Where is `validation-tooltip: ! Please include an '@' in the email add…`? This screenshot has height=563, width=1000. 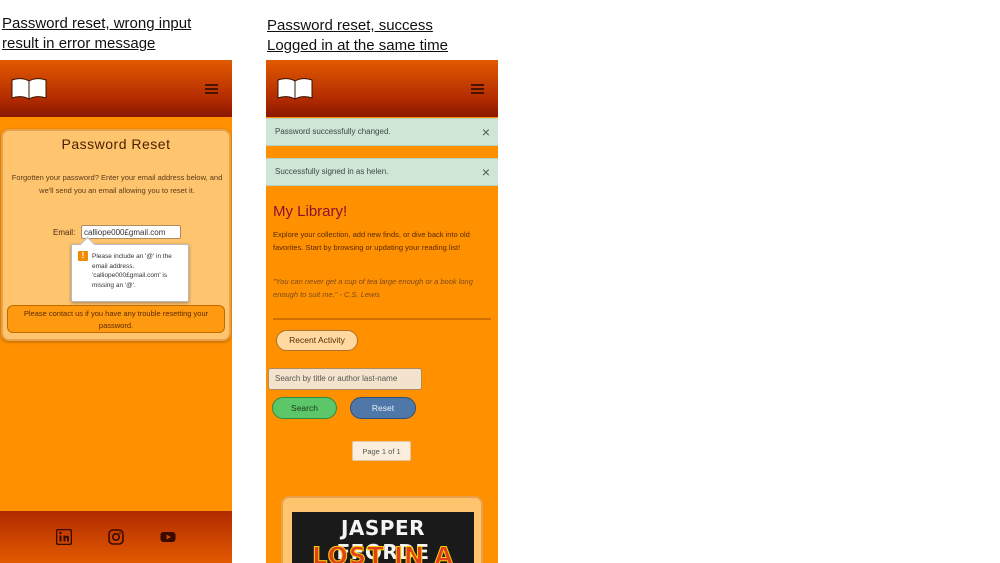
validation-tooltip: ! Please include an '@' in the email add… is located at coordinates (130, 273).